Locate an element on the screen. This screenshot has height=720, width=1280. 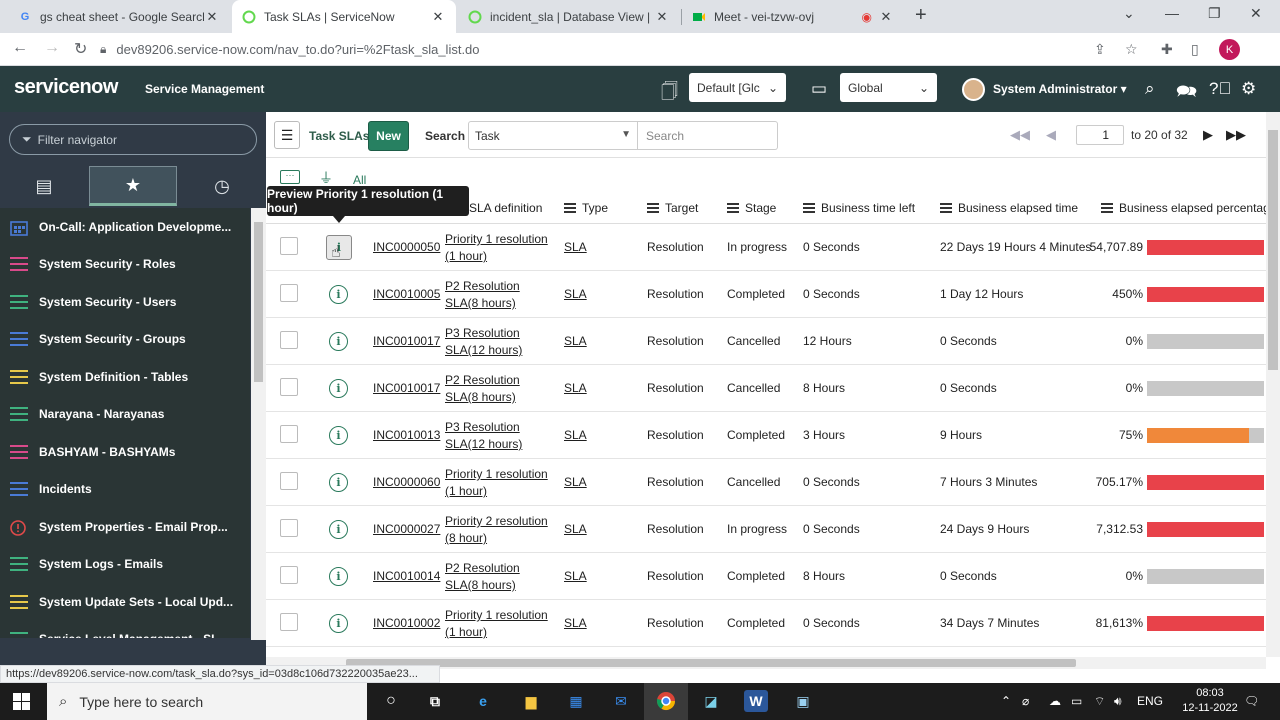
cortana-icon: ○ is located at coordinates (391, 701).